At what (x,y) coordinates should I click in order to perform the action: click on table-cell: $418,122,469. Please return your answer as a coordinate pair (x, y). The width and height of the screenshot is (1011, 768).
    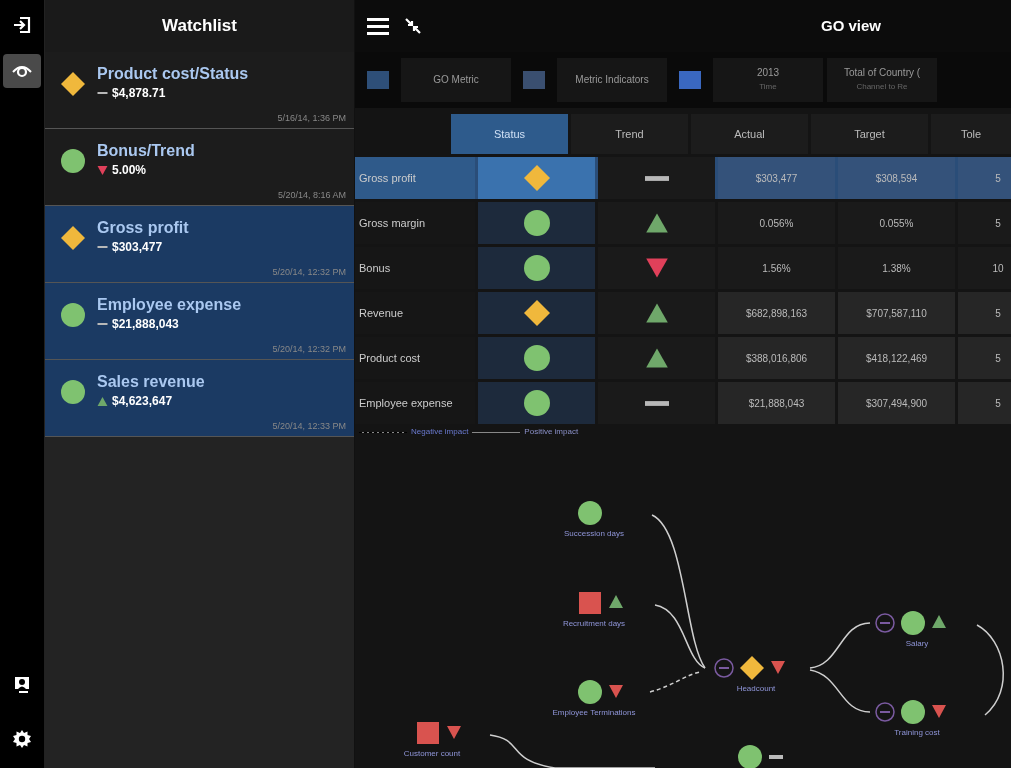
    Looking at the image, I should click on (896, 358).